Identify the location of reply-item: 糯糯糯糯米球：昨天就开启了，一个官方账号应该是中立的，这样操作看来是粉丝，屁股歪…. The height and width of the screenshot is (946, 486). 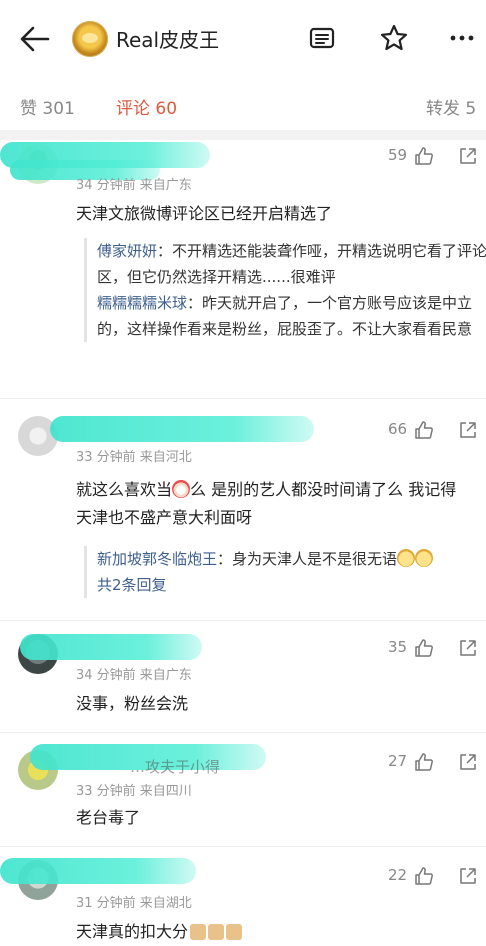
(291, 316).